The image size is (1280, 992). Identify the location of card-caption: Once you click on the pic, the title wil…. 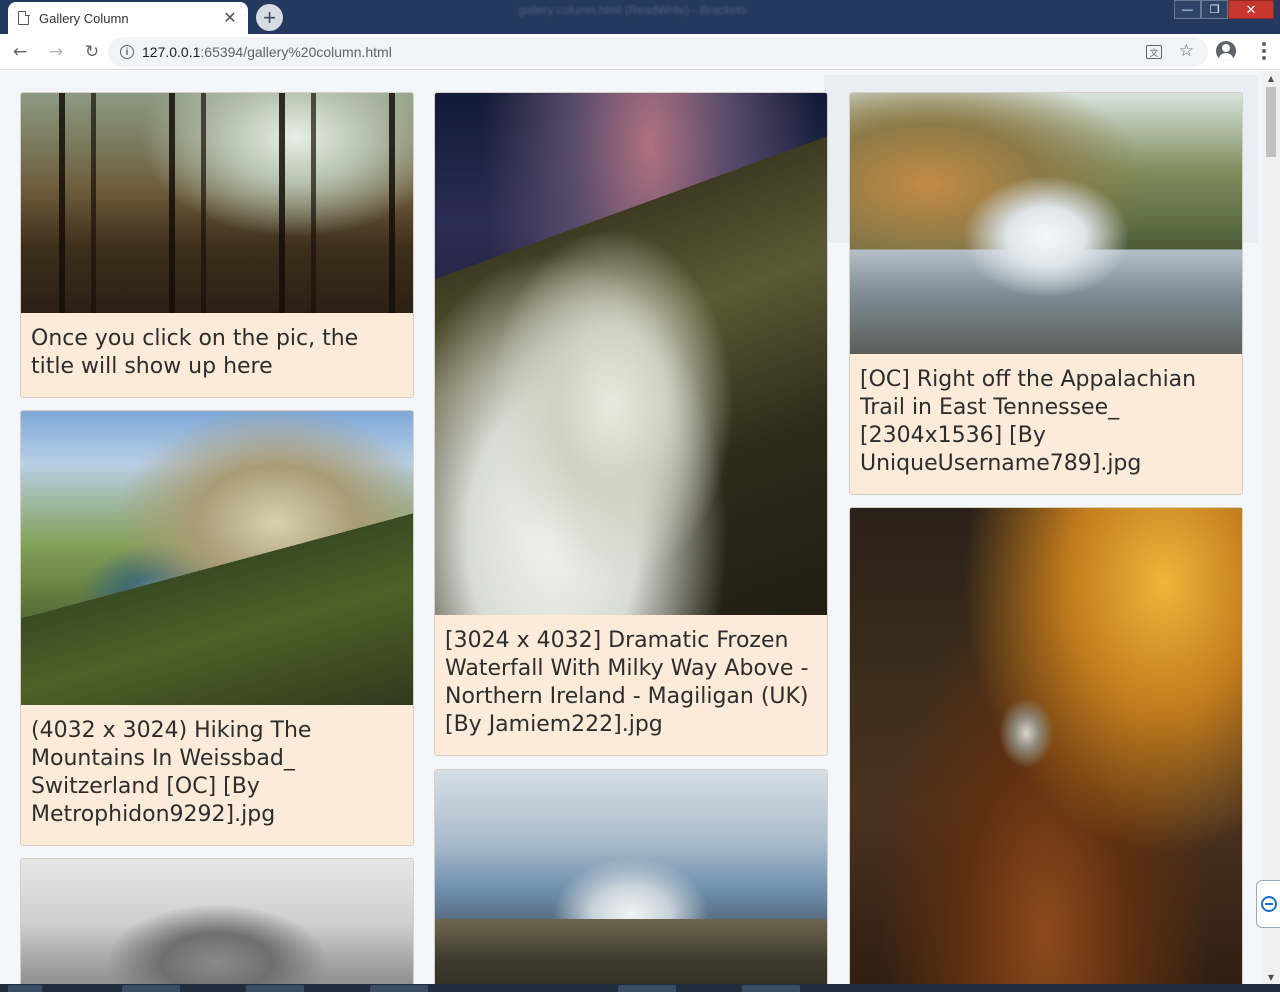
(195, 352).